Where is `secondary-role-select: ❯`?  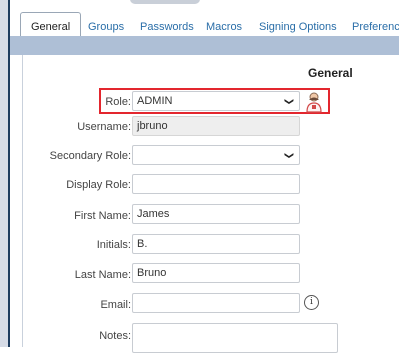 secondary-role-select: ❯ is located at coordinates (216, 155).